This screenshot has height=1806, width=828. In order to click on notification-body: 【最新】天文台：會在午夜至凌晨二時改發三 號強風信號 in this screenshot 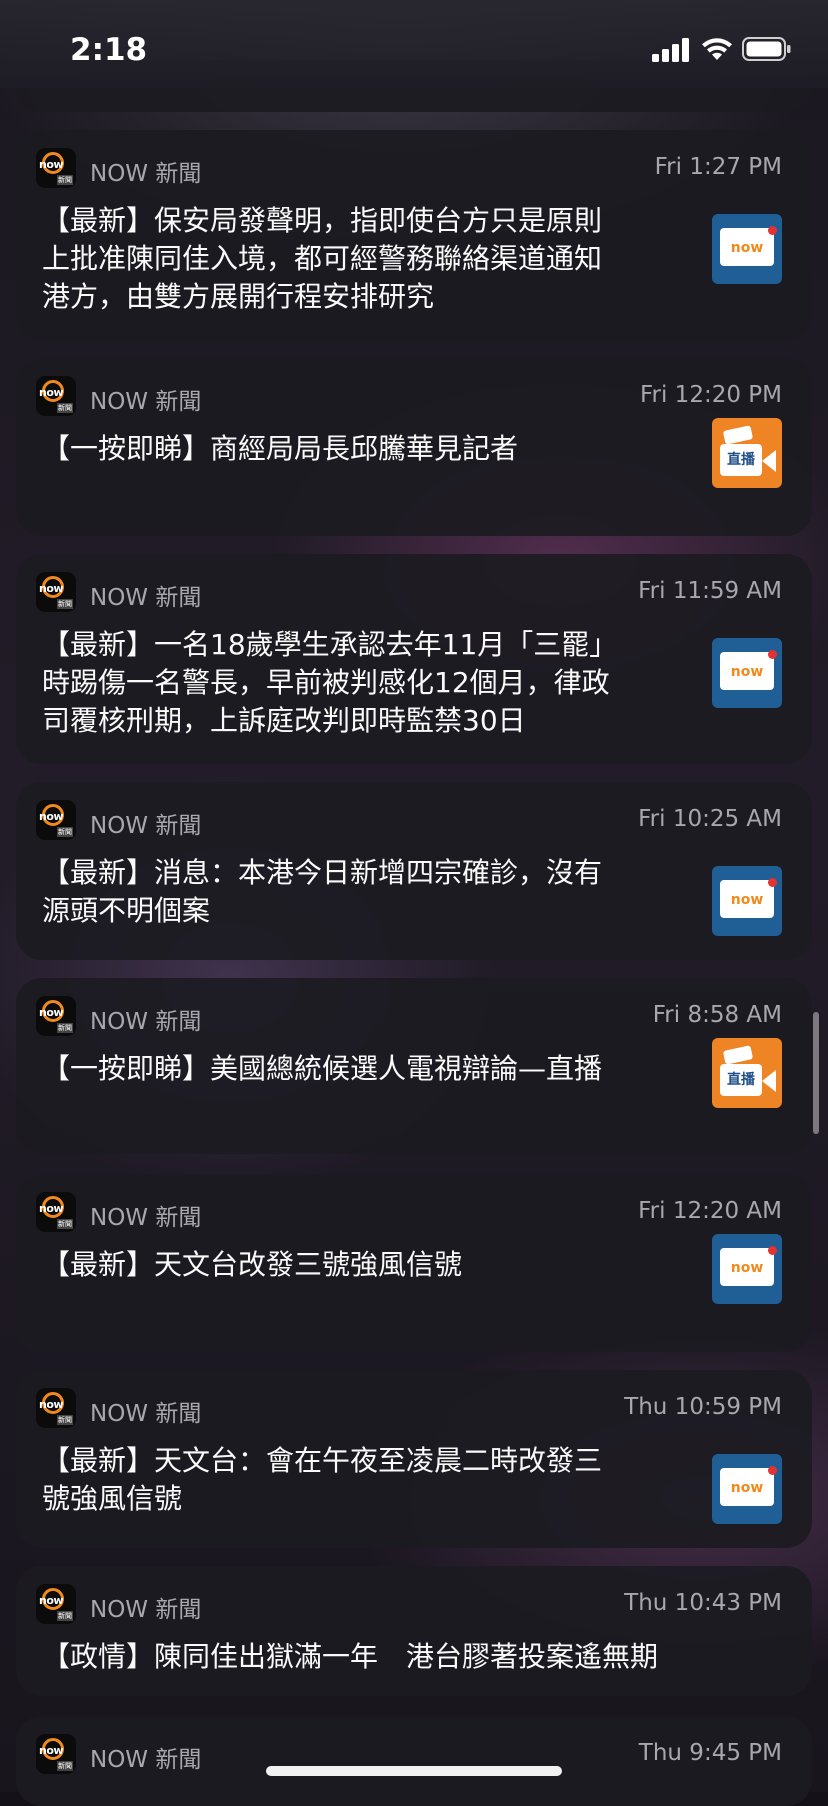, I will do `click(322, 1479)`.